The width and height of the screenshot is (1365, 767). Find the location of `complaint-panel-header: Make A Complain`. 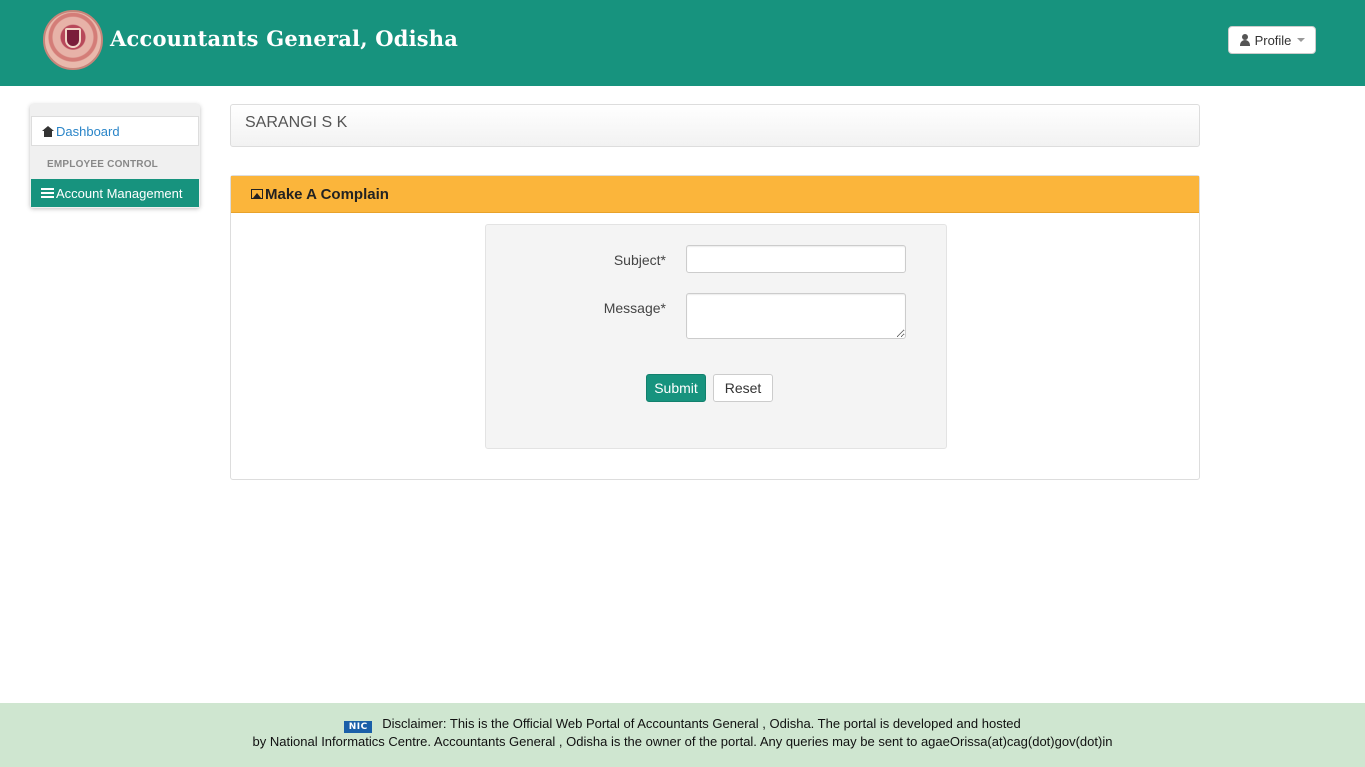

complaint-panel-header: Make A Complain is located at coordinates (715, 194).